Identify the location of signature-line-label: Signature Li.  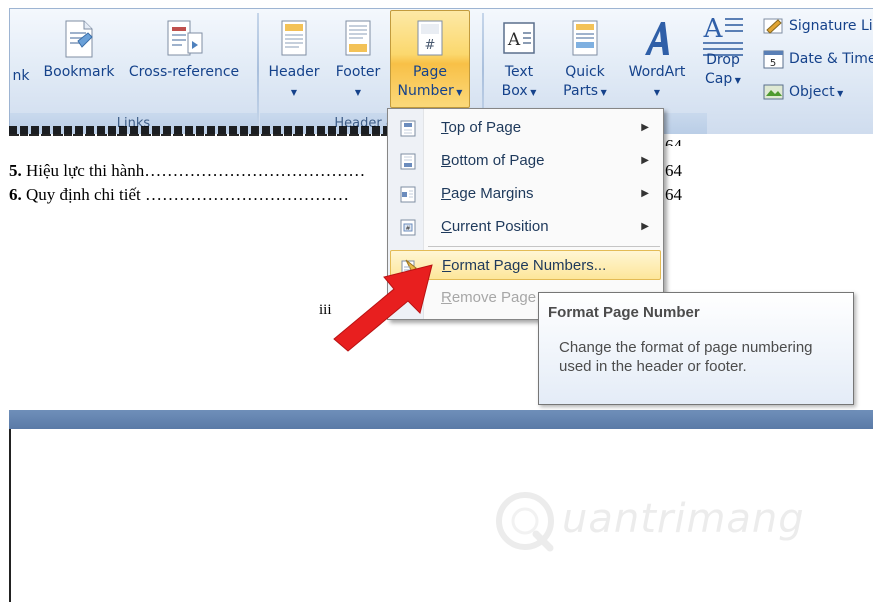
(831, 26).